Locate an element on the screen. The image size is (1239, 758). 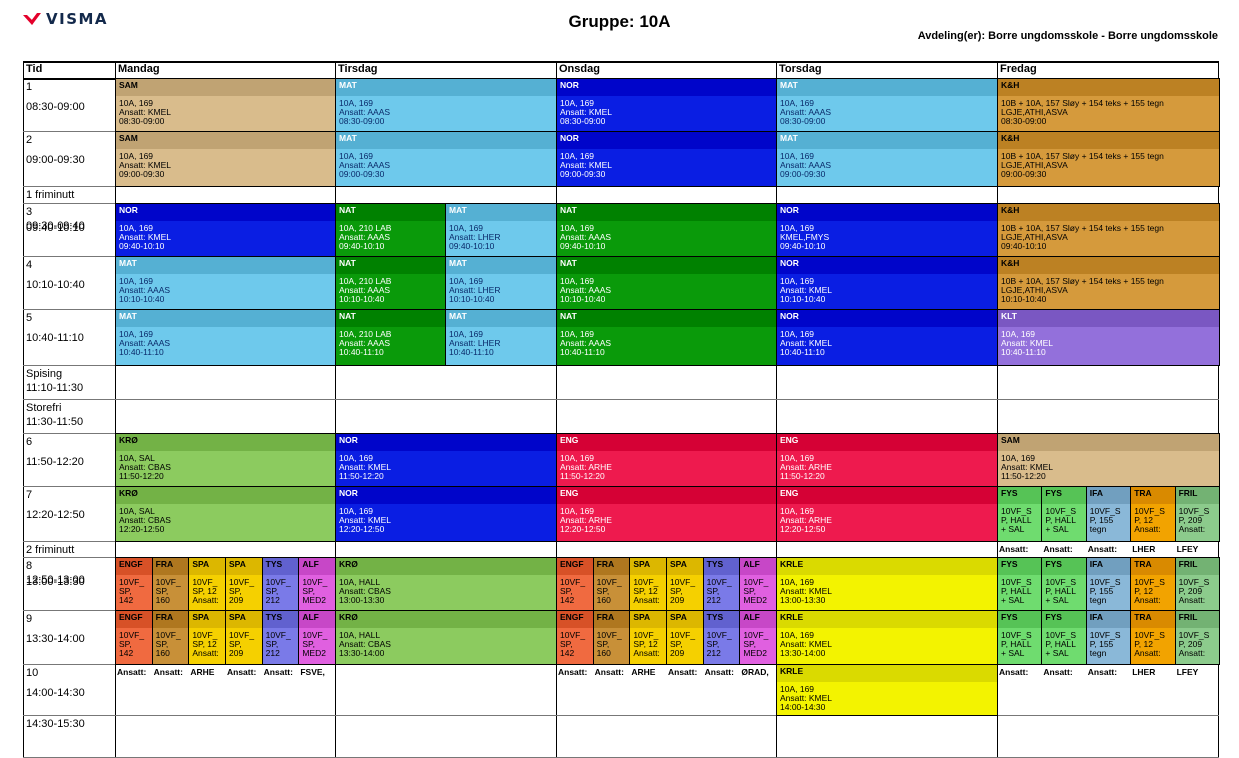
lesson-block: MAT 10A, 169 Ansatt: LHER 09:40-10:10 is located at coordinates (501, 230).